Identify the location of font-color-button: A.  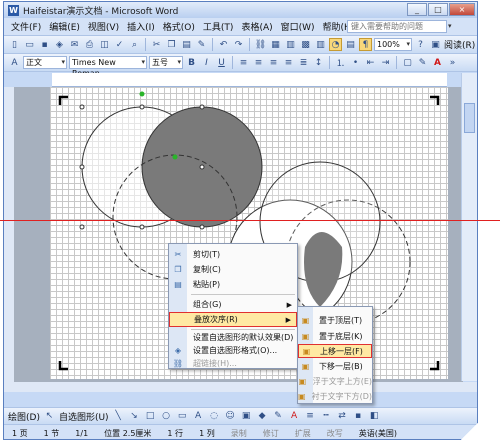
(437, 62).